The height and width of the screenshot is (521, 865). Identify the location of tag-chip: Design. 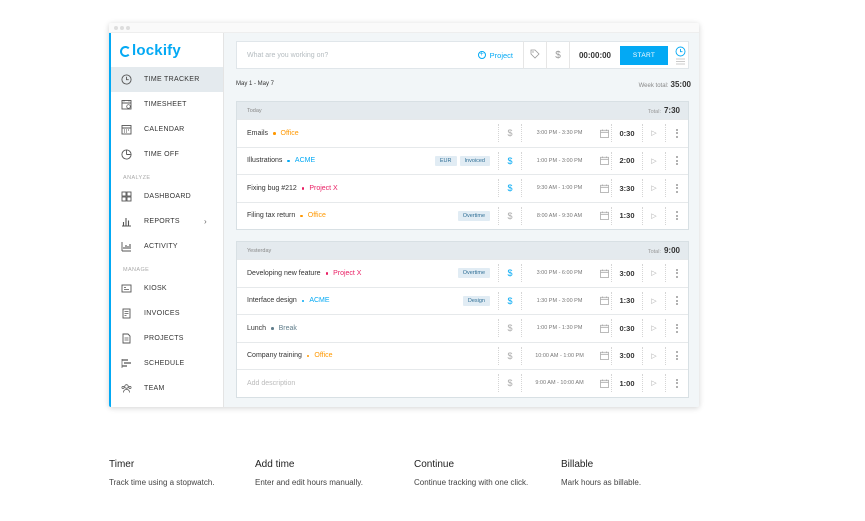
(476, 300).